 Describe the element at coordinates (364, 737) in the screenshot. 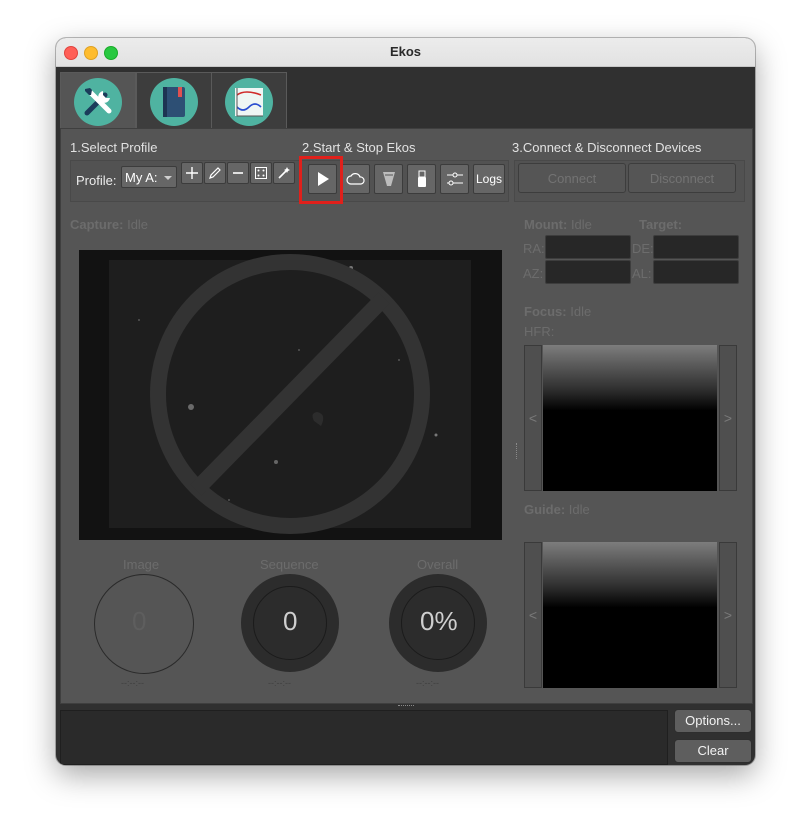

I see `log-area` at that location.